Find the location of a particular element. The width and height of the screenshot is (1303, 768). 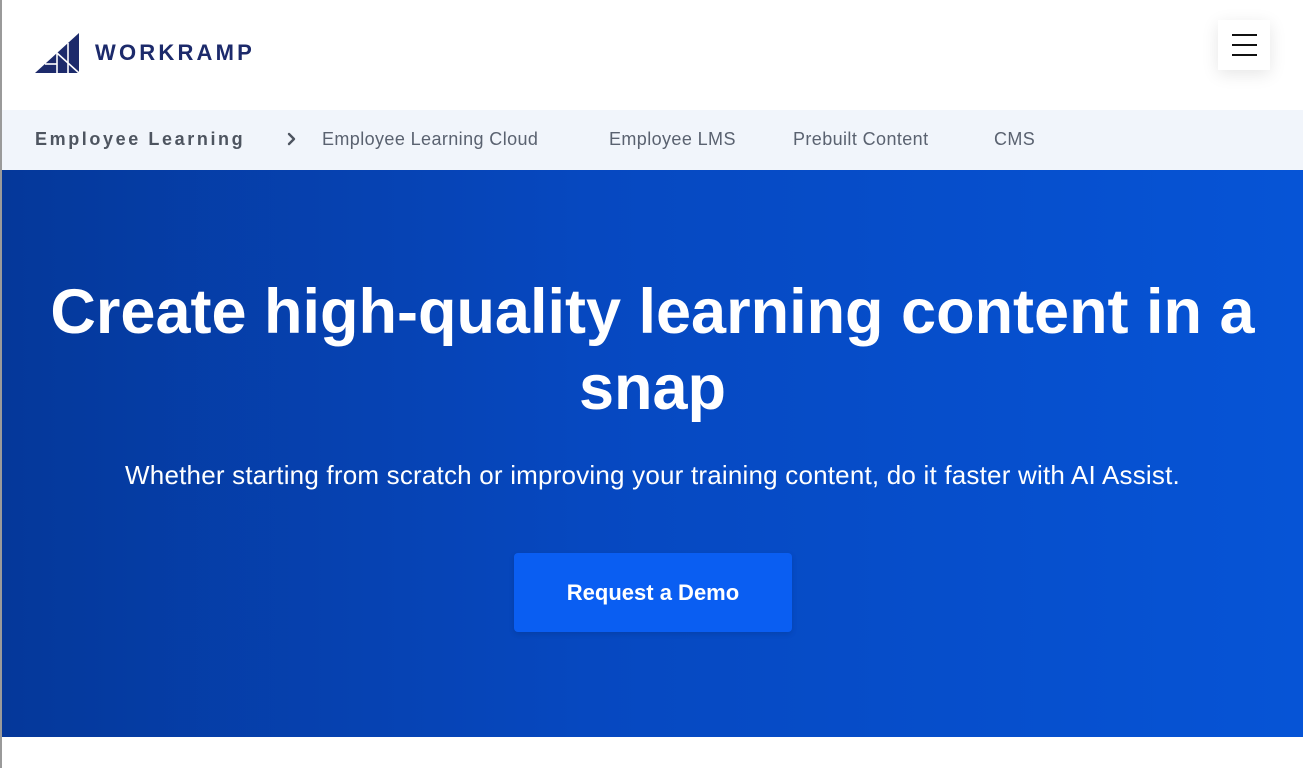

hero-title-line-2: snap is located at coordinates (652, 388).